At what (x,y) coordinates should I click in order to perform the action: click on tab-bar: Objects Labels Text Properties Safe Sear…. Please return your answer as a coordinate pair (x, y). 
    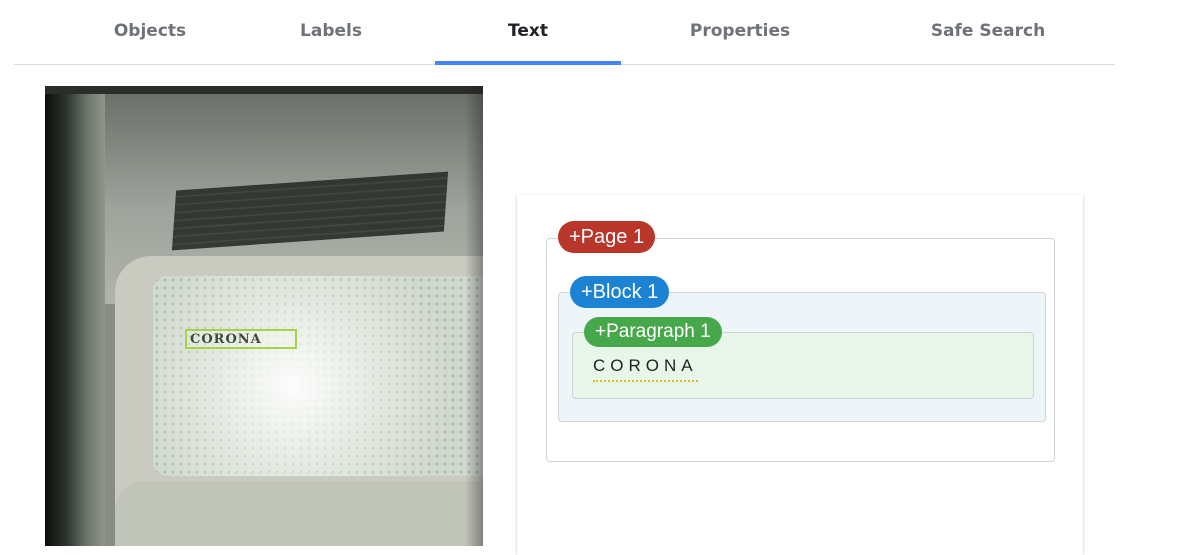
    Looking at the image, I should click on (564, 32).